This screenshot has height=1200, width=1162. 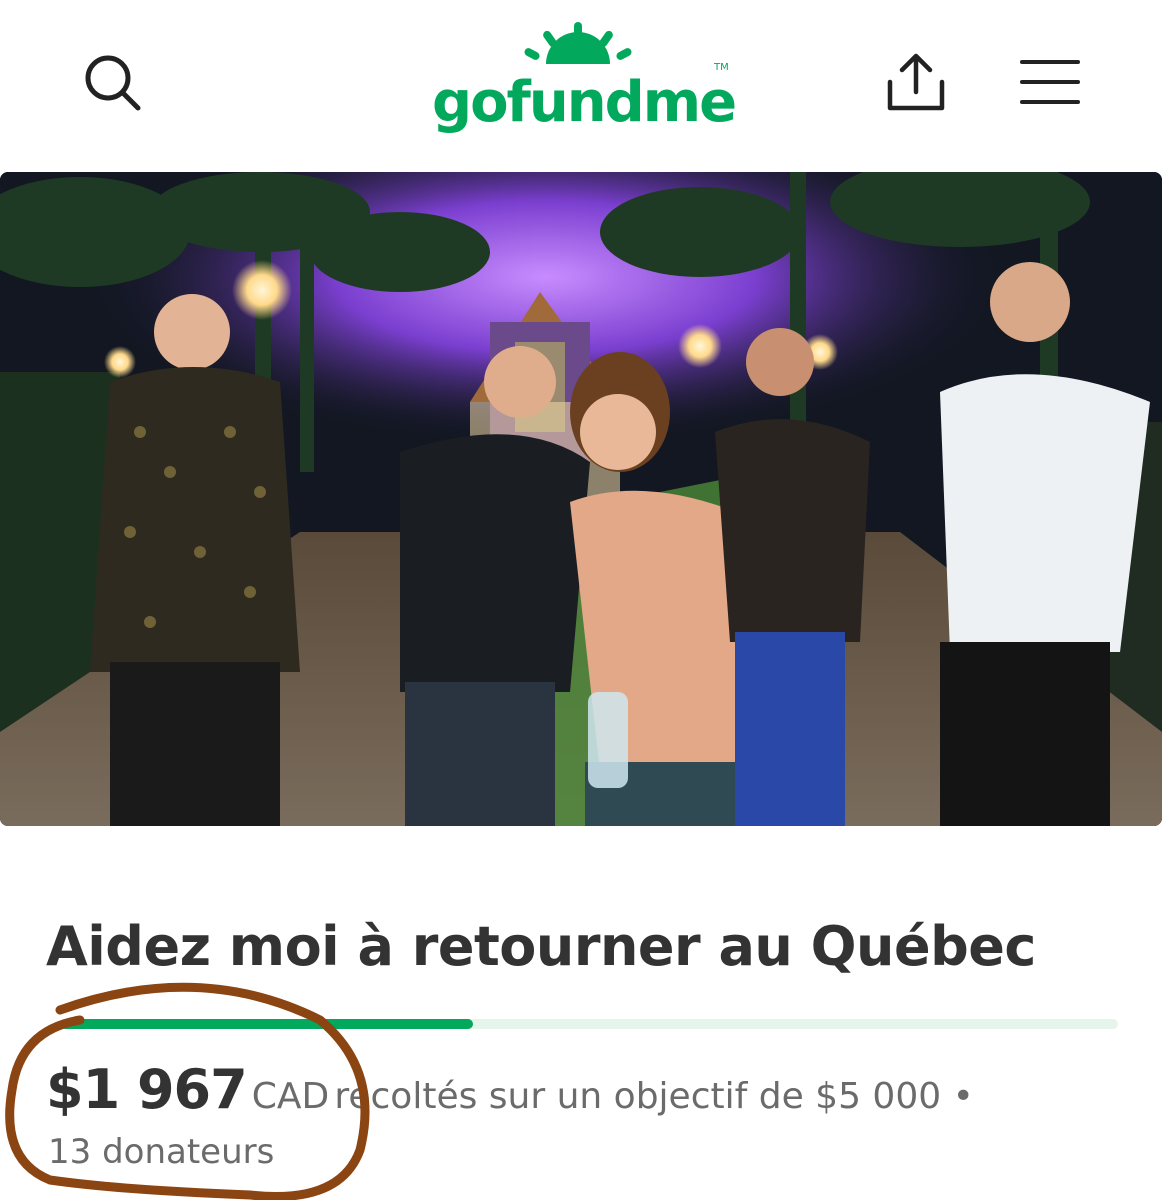 What do you see at coordinates (916, 83) in the screenshot?
I see `share-icon` at bounding box center [916, 83].